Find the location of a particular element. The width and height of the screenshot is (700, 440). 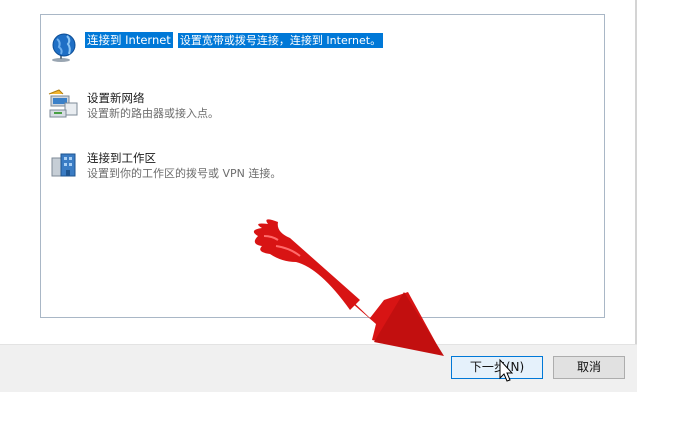

option-description: 设置新的路由器或接入点。 is located at coordinates (153, 113).